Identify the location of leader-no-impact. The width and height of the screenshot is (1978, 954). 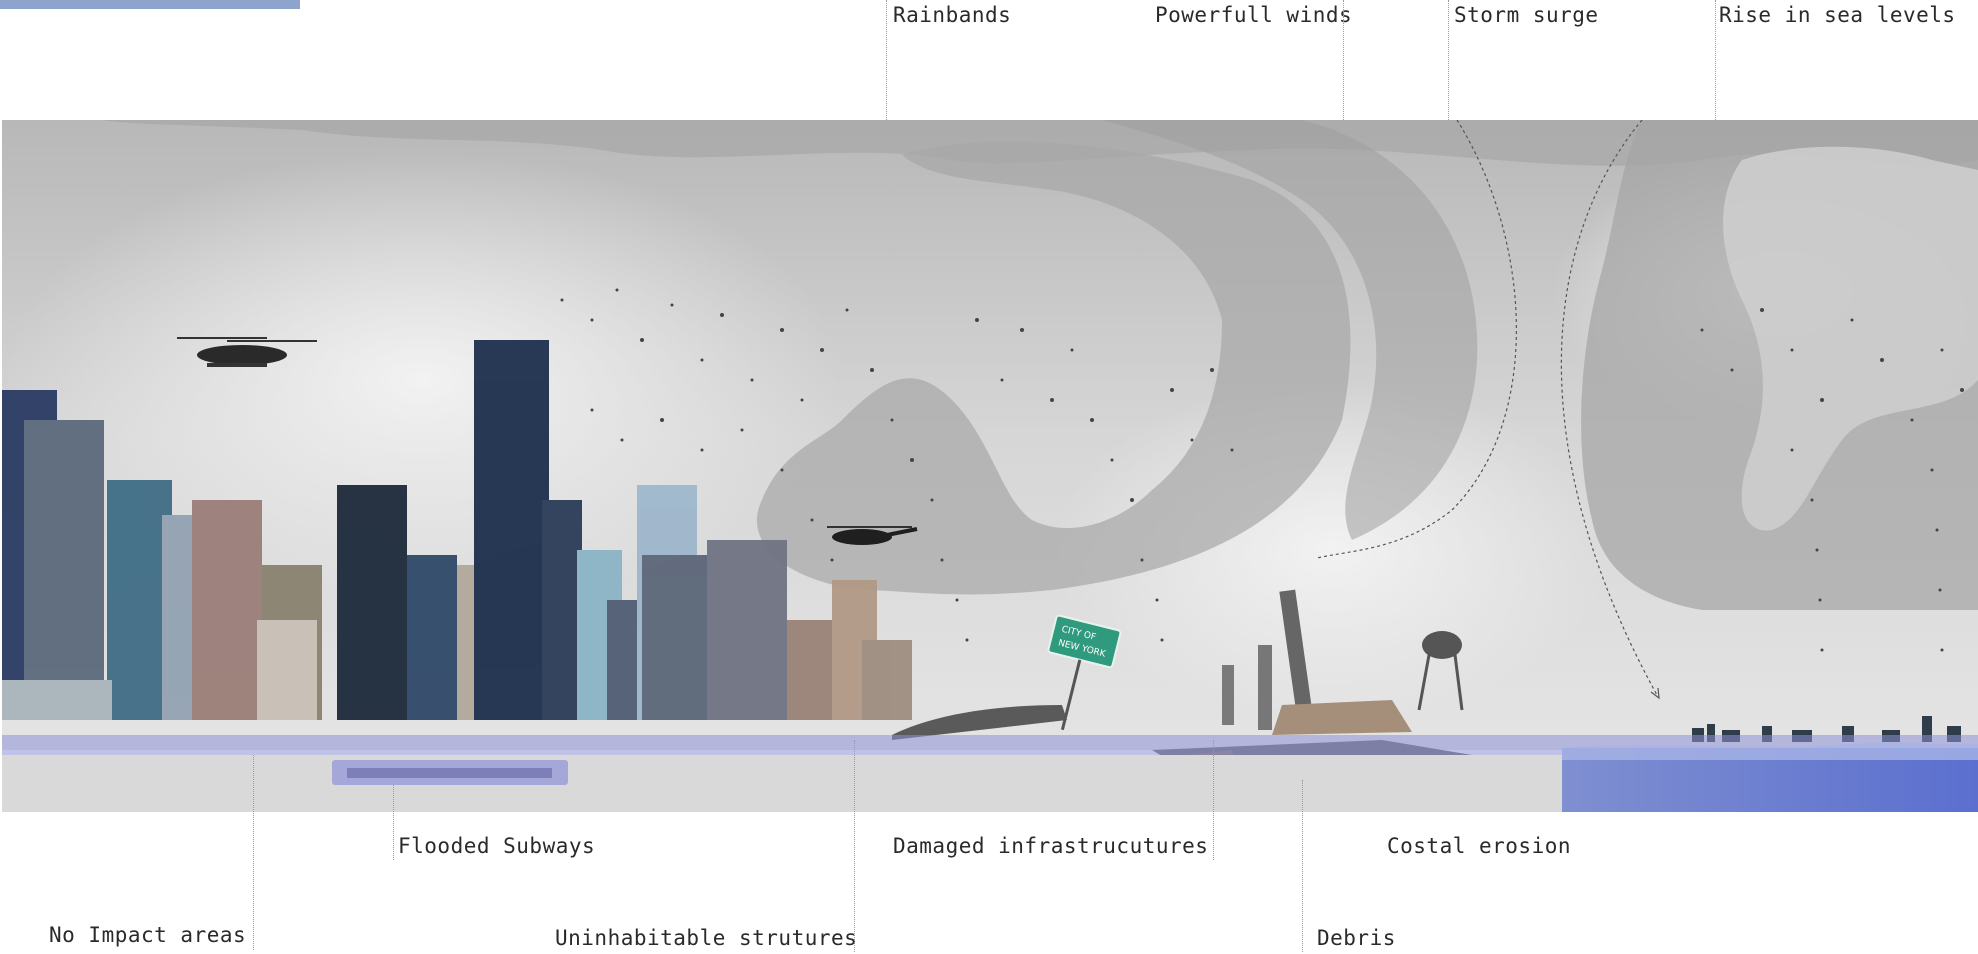
(253, 852).